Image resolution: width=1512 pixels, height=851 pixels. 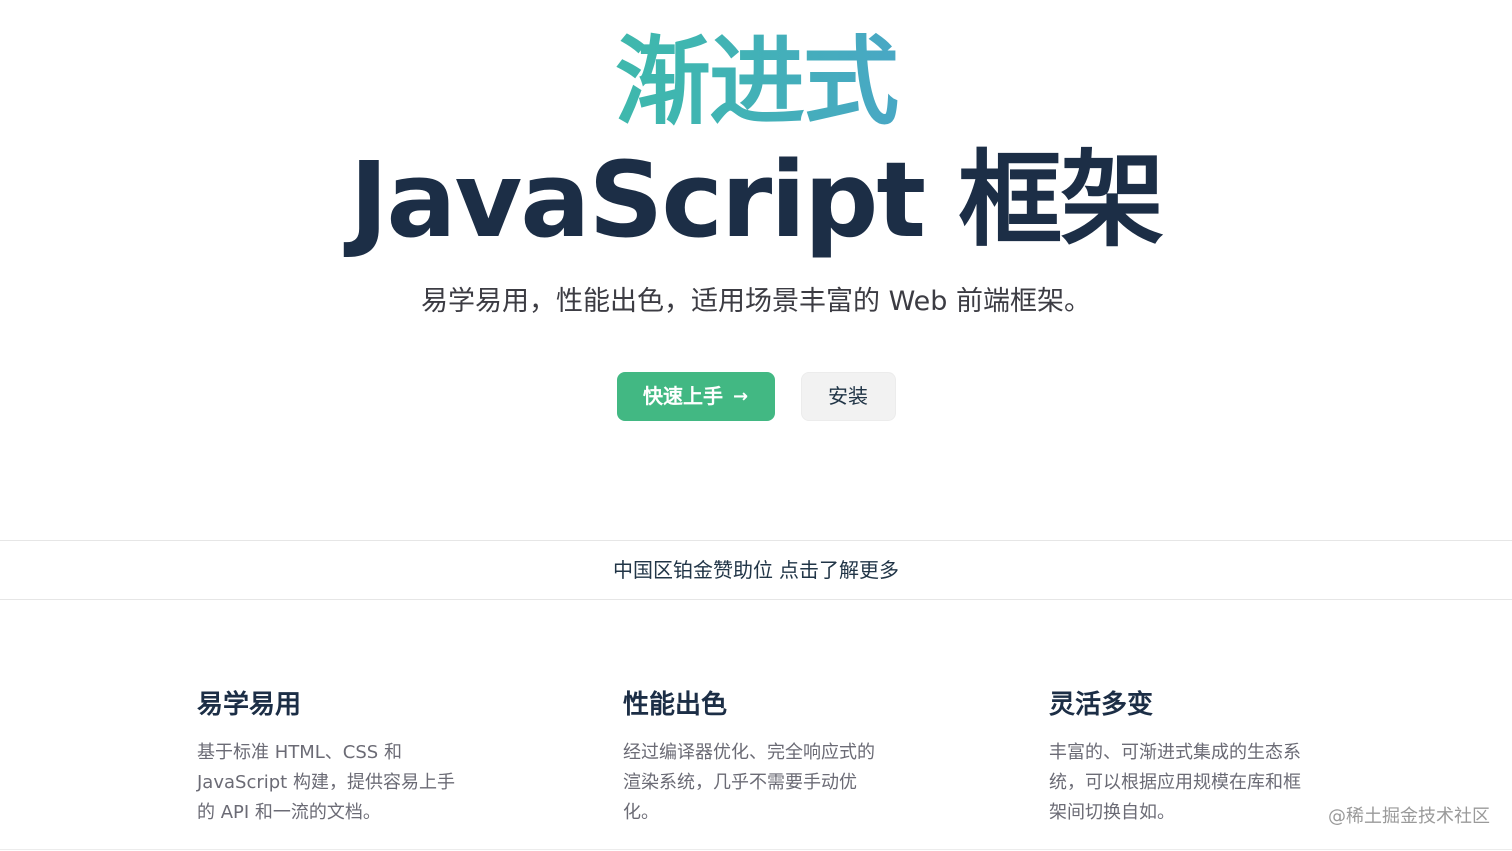 I want to click on watermark: @稀土掘金技术社区, so click(x=1409, y=816).